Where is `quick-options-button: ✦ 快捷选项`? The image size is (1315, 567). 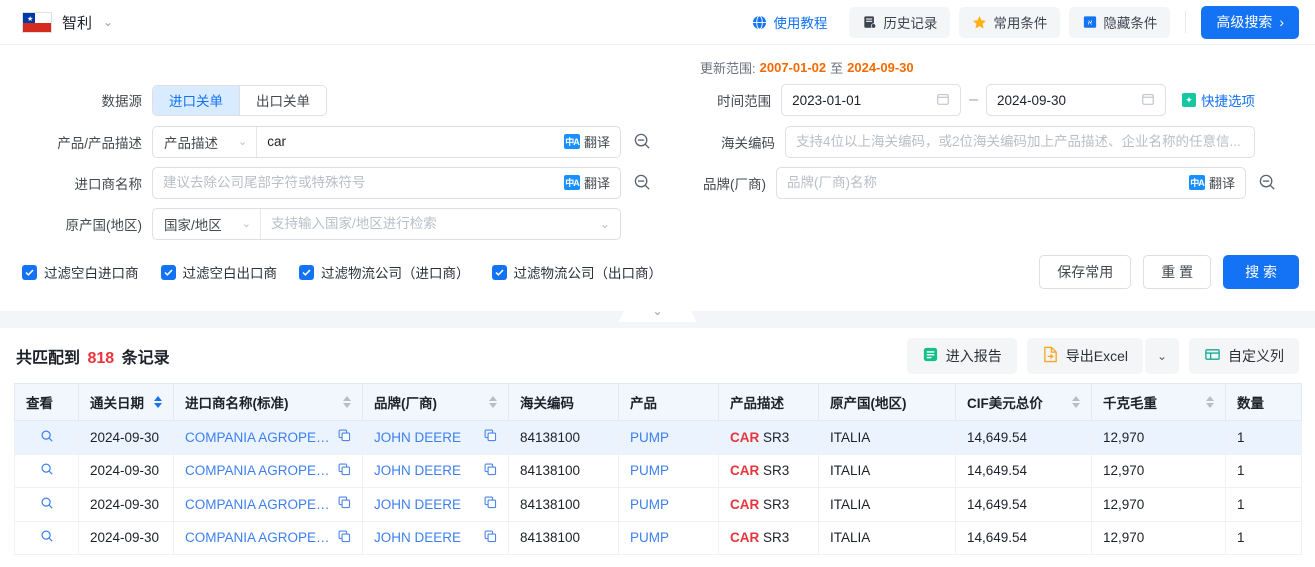
quick-options-button: ✦ 快捷选项 is located at coordinates (1218, 100).